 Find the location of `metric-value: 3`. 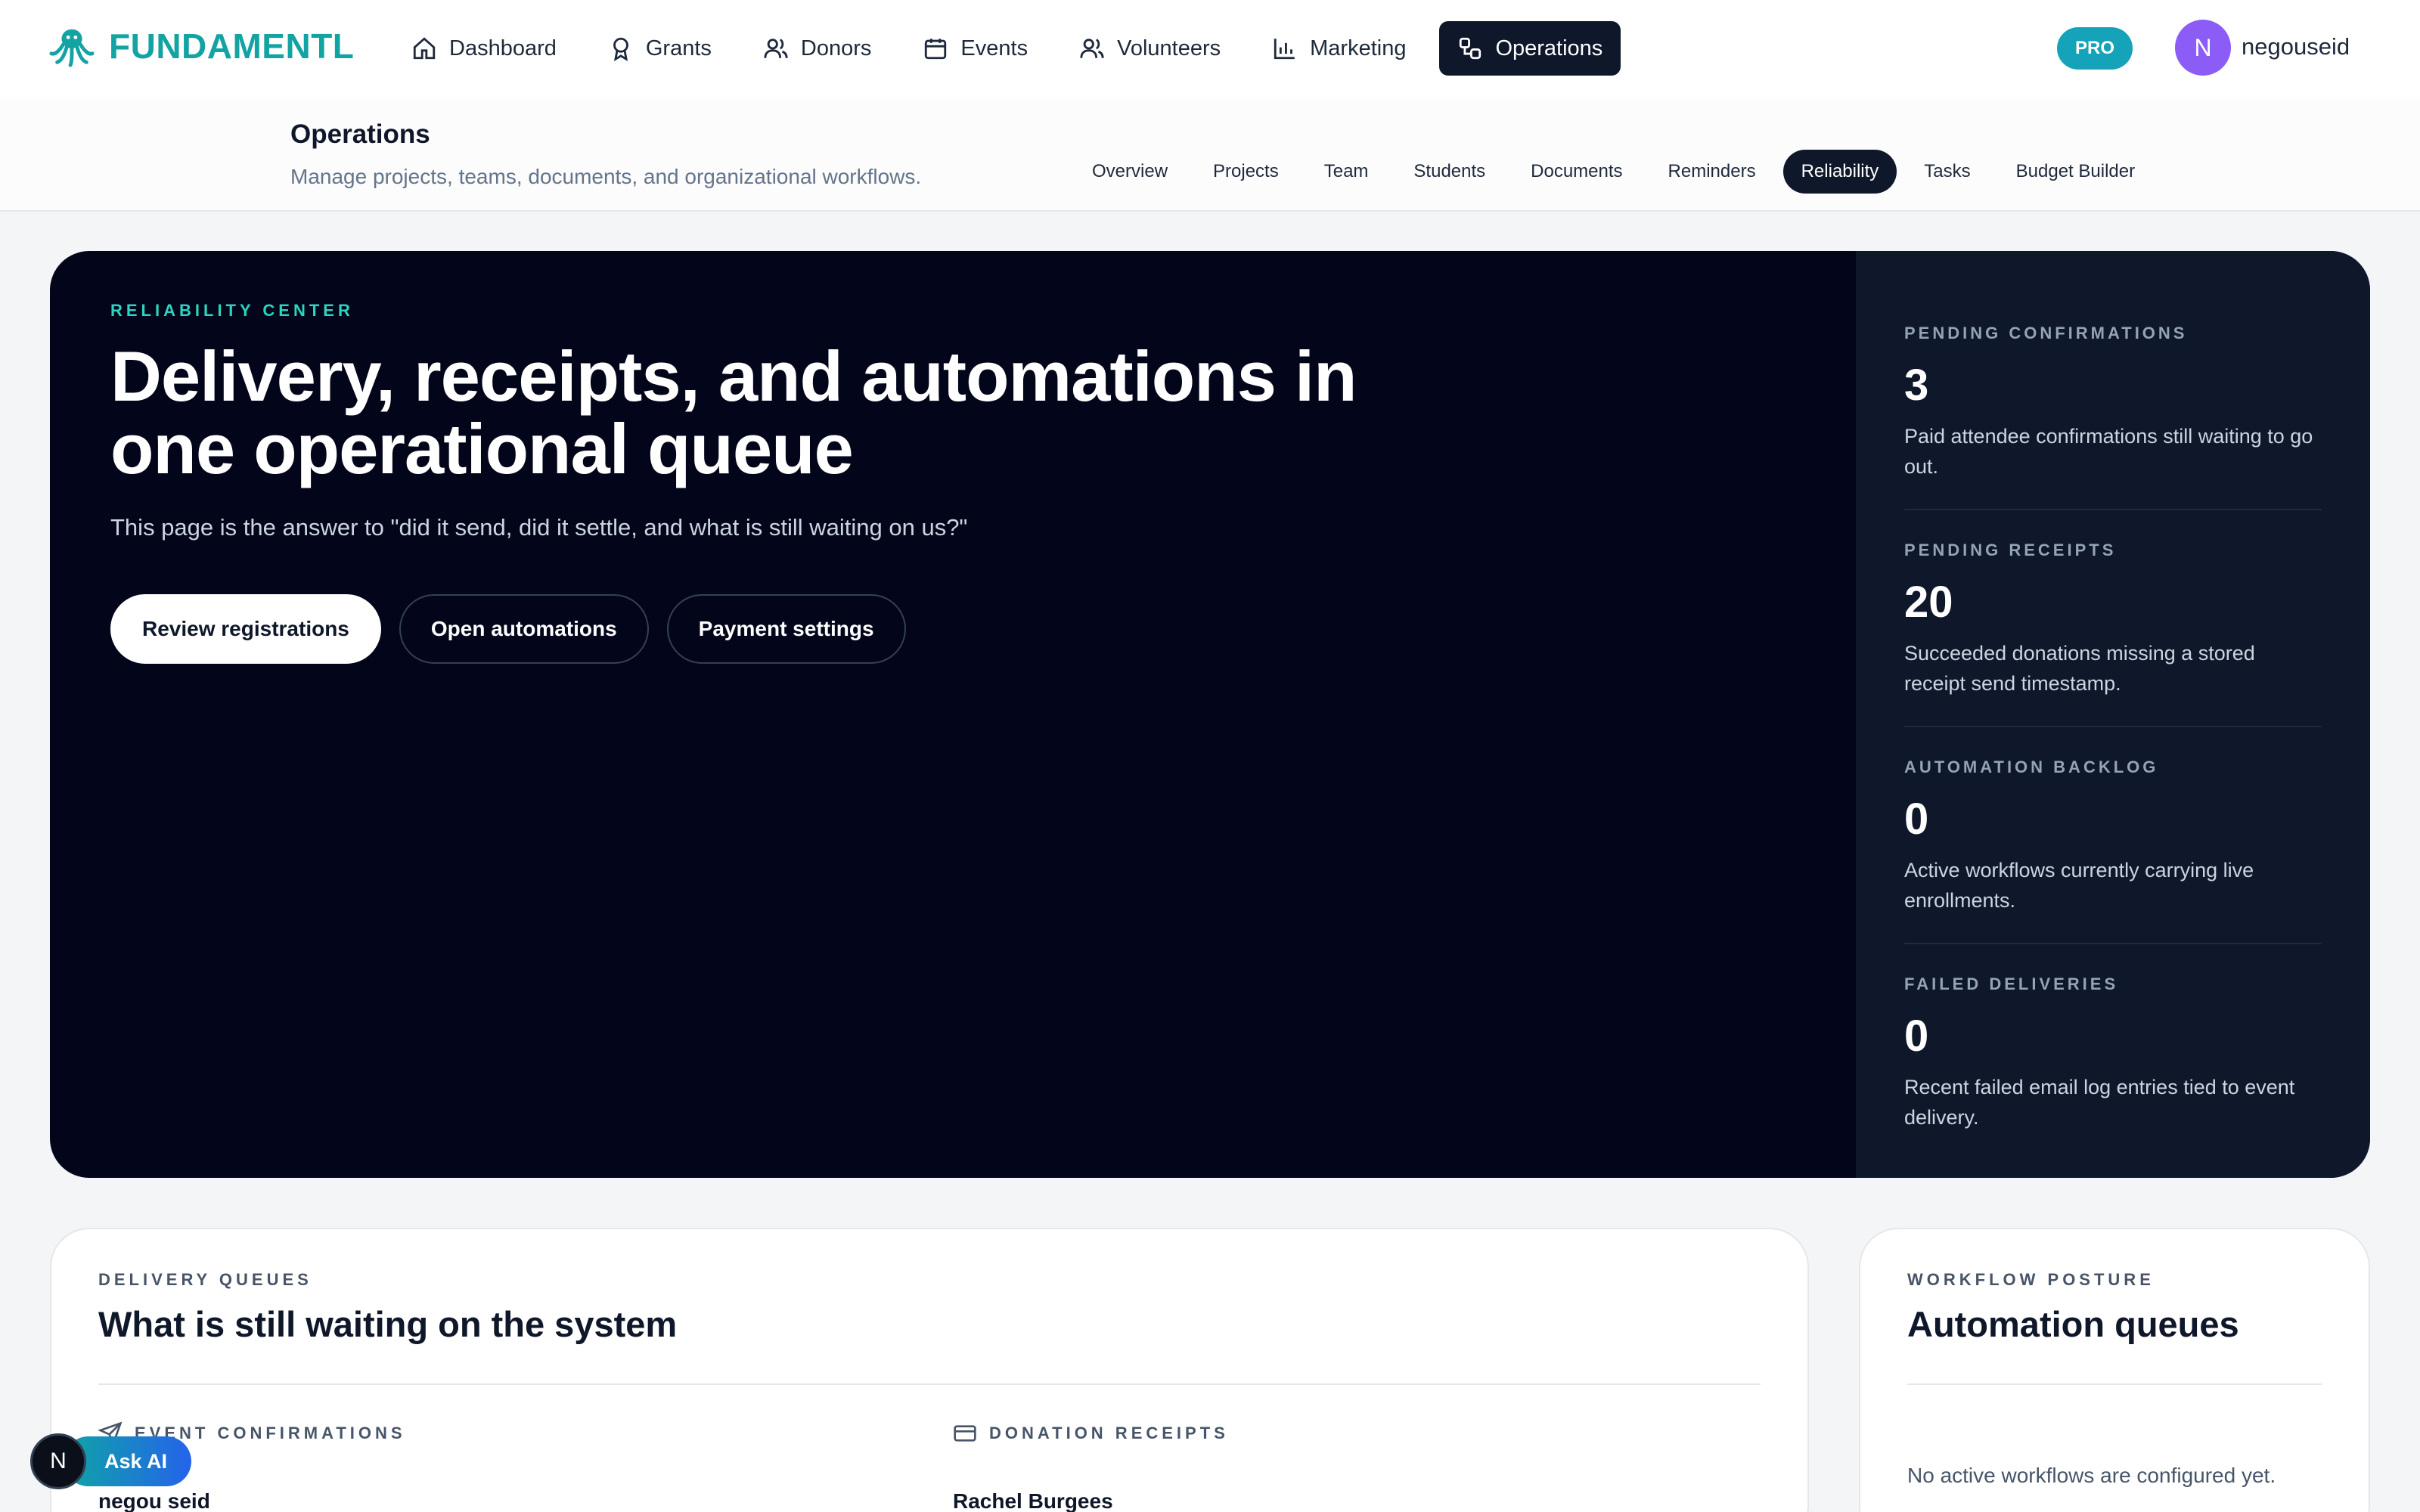

metric-value: 3 is located at coordinates (1916, 385).